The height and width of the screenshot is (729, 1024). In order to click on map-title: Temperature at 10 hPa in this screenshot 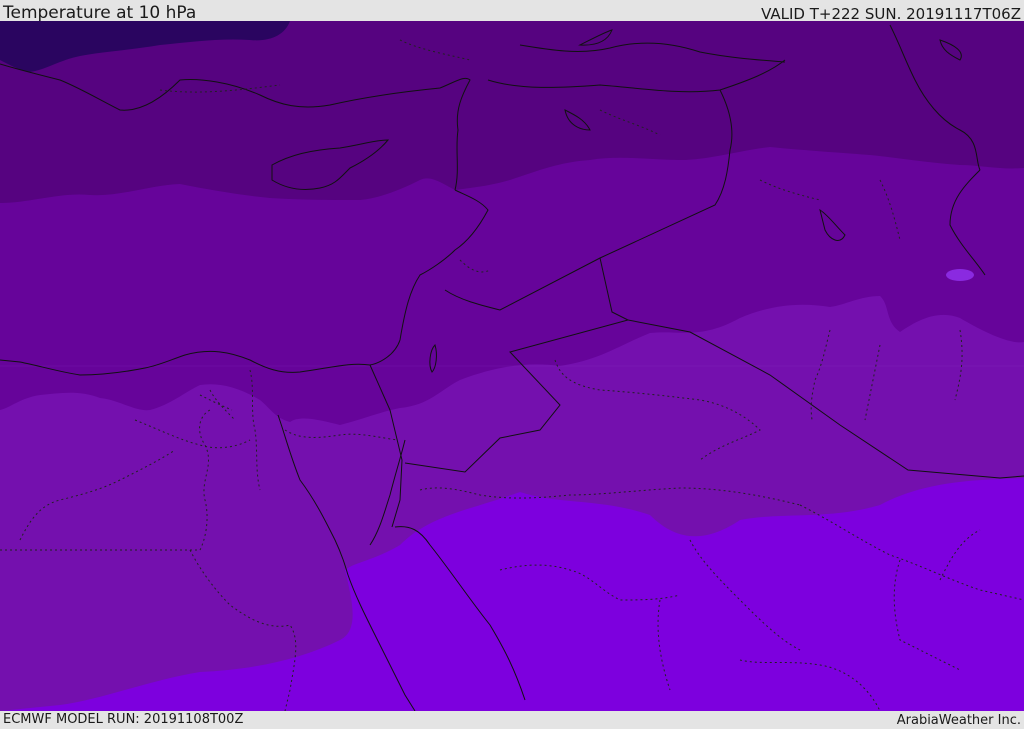, I will do `click(100, 13)`.